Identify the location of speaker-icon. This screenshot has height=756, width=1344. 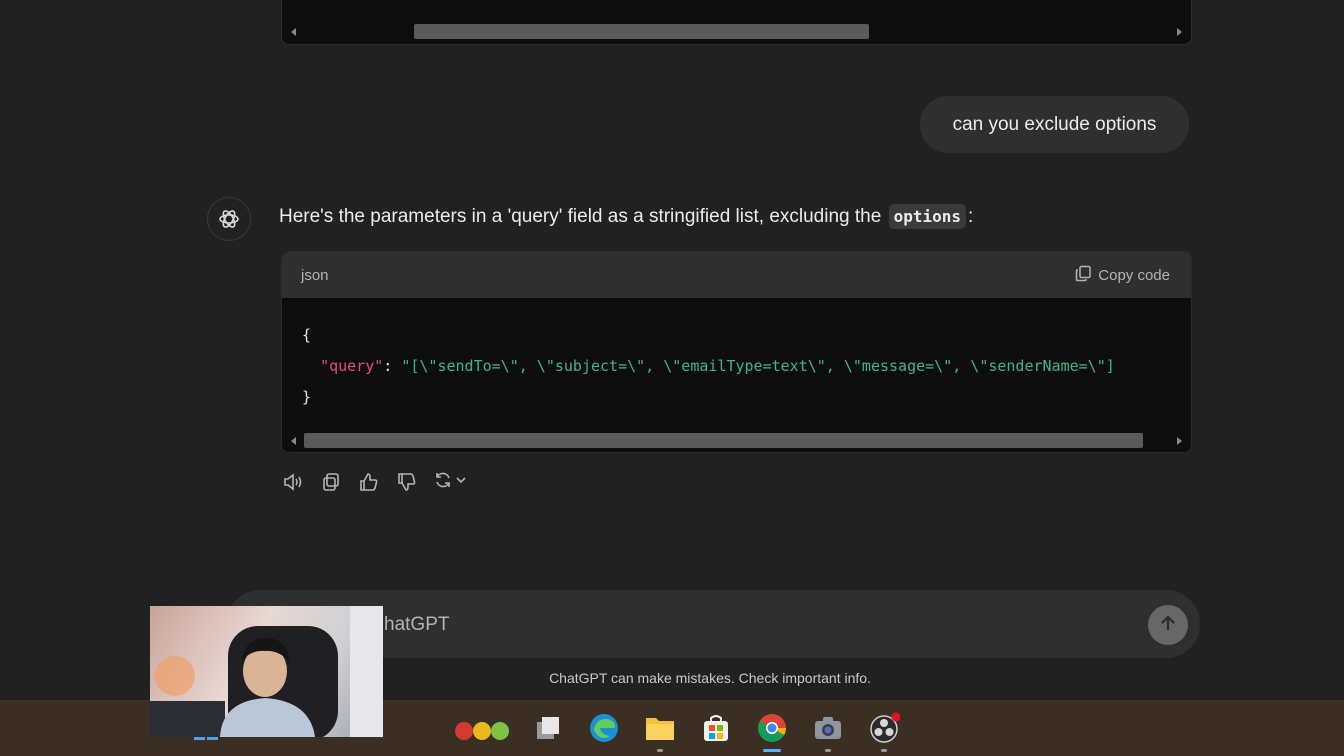
(293, 482).